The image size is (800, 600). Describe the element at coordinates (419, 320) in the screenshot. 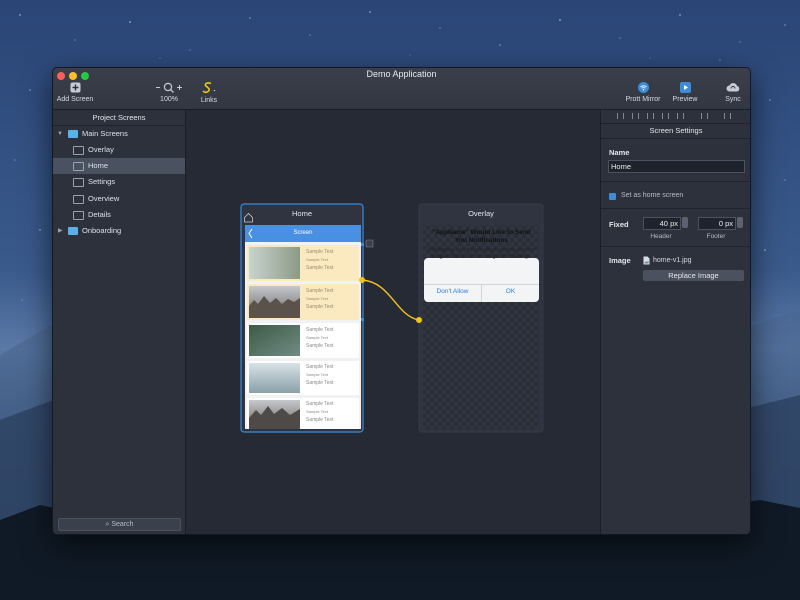

I see `link-end-handle` at that location.